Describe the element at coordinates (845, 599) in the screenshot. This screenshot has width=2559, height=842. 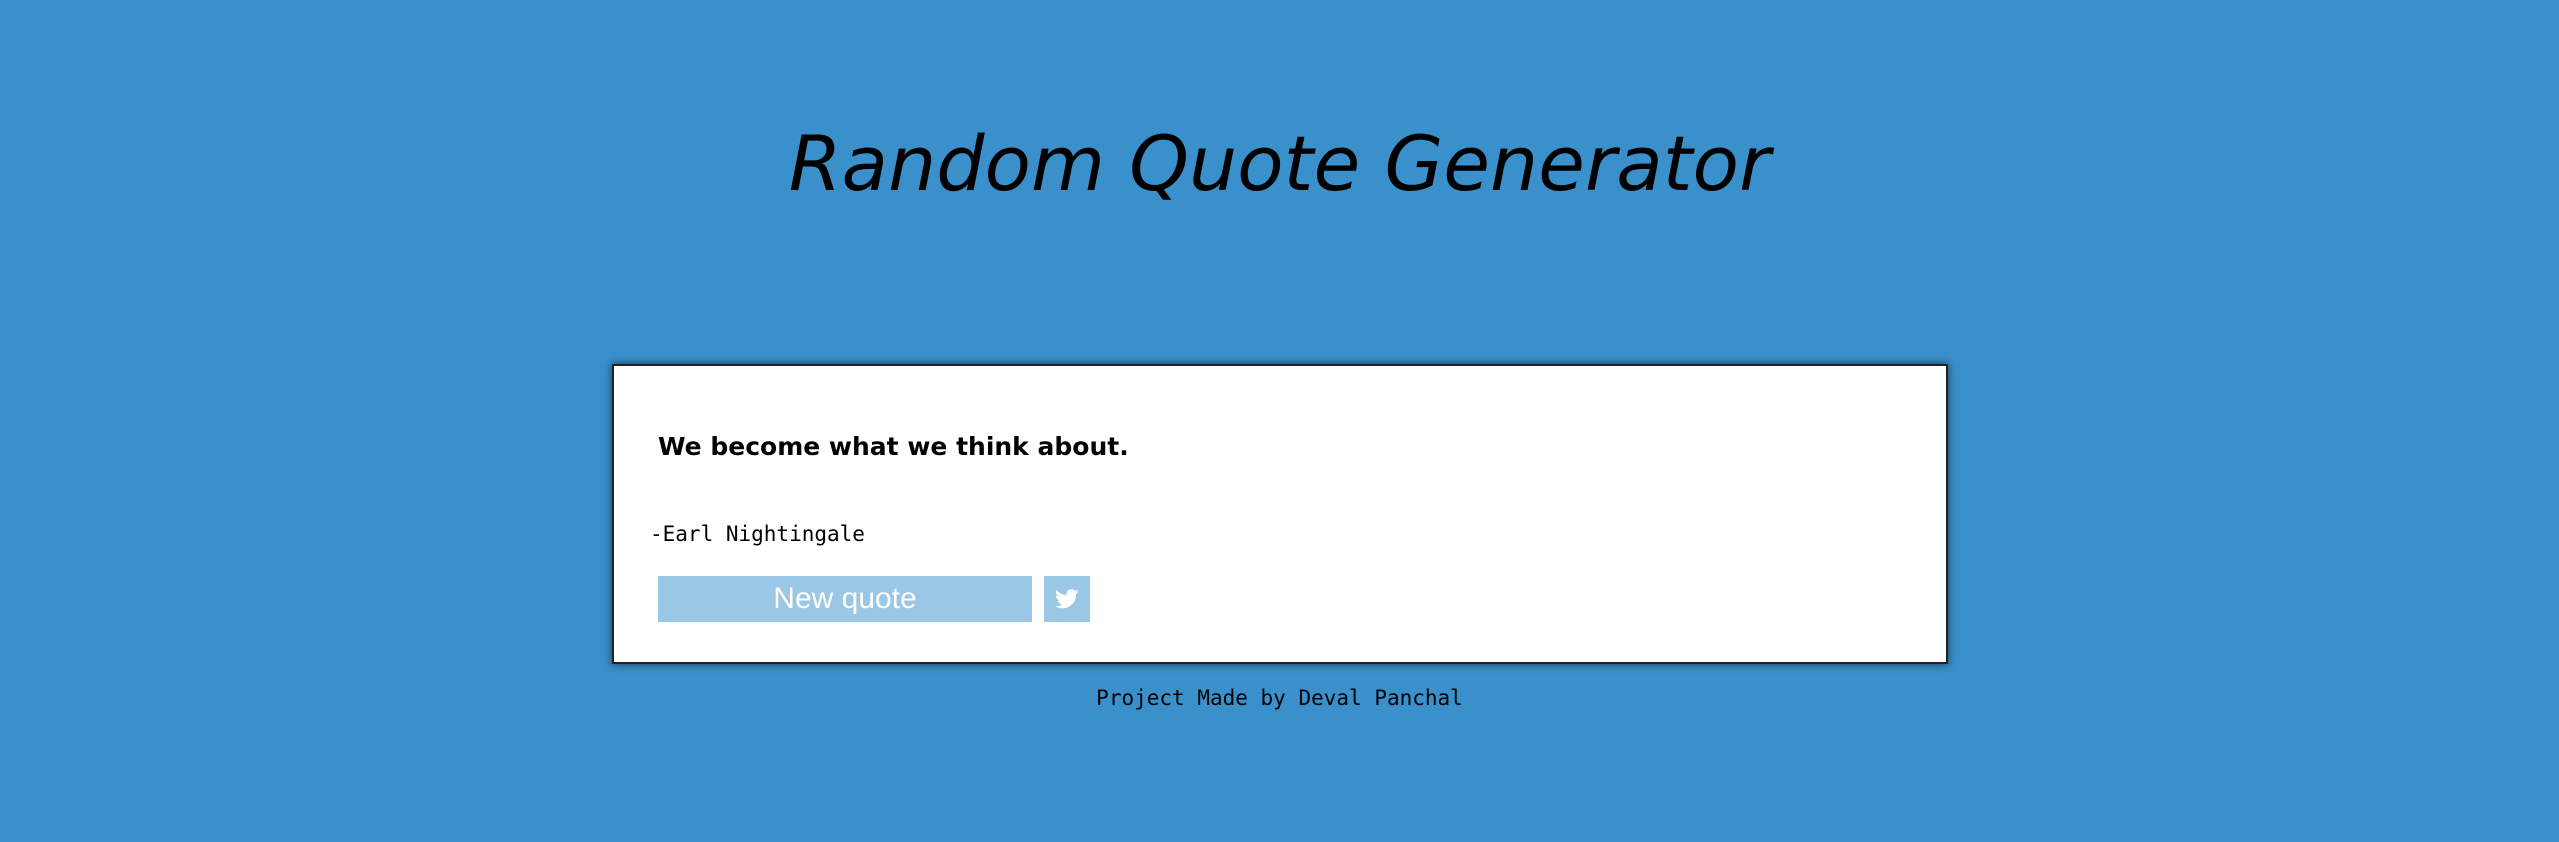
I see `new-quote-button: New quote` at that location.